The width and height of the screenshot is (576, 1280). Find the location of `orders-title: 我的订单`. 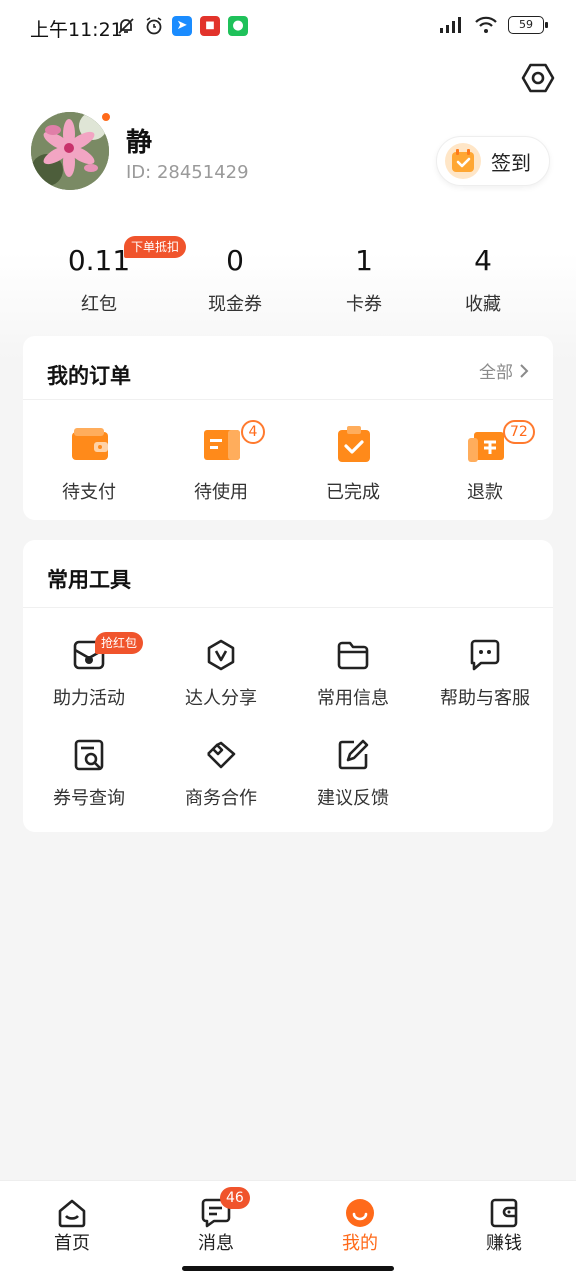

orders-title: 我的订单 is located at coordinates (89, 376).